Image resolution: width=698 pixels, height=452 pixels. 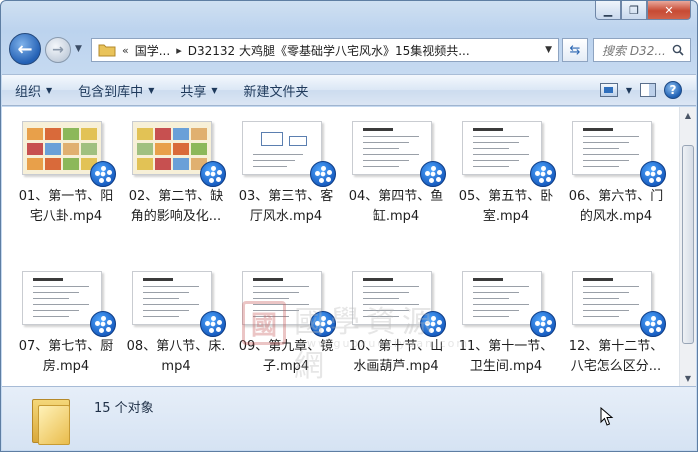 I want to click on include-in-library-button: 包含到库中 ▼, so click(x=116, y=90).